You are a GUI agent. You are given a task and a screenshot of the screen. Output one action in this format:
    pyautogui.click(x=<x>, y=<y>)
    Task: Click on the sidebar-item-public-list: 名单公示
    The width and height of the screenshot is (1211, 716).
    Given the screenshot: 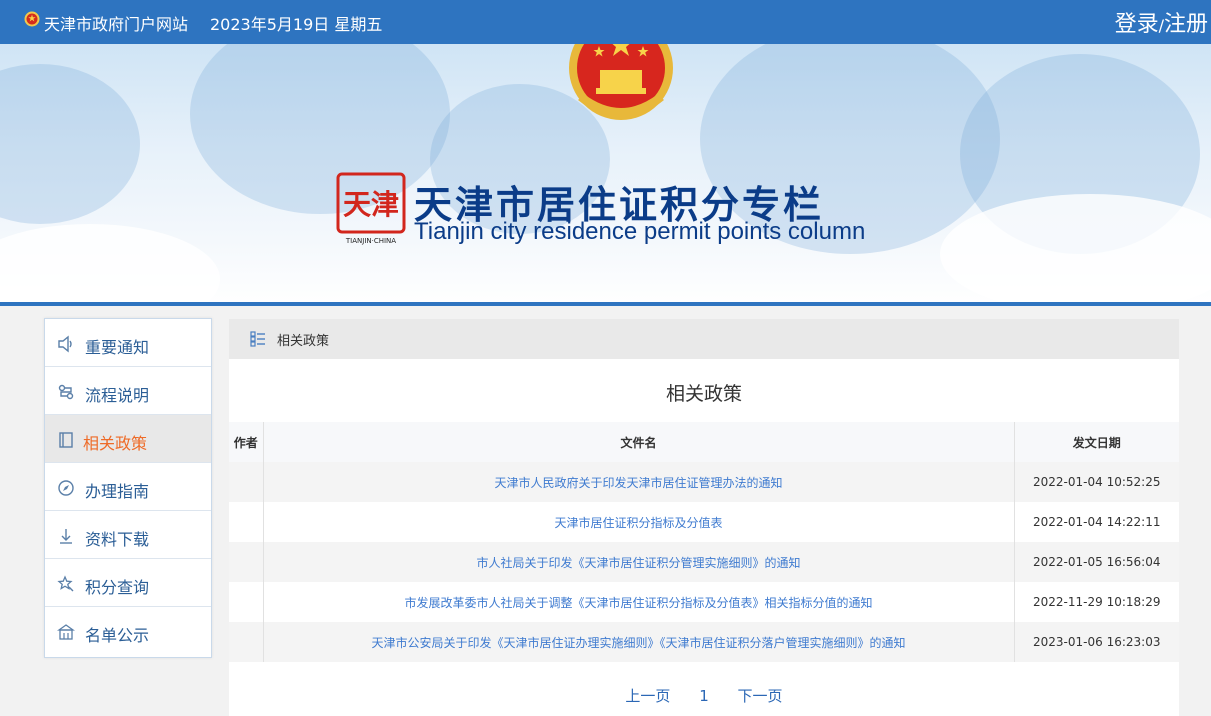 What is the action you would take?
    pyautogui.click(x=128, y=631)
    